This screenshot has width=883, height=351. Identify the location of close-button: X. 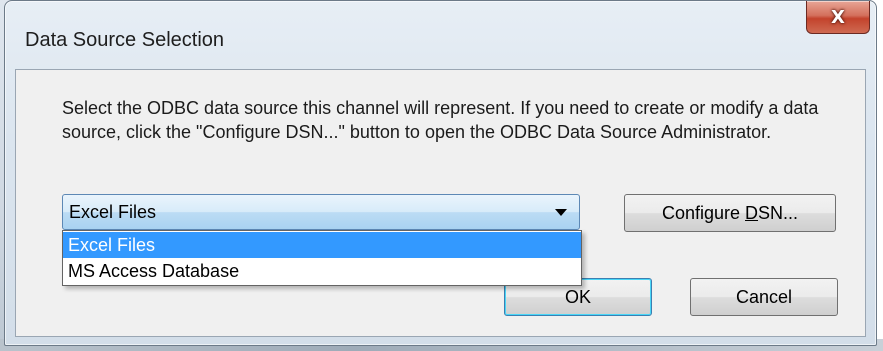
(838, 17).